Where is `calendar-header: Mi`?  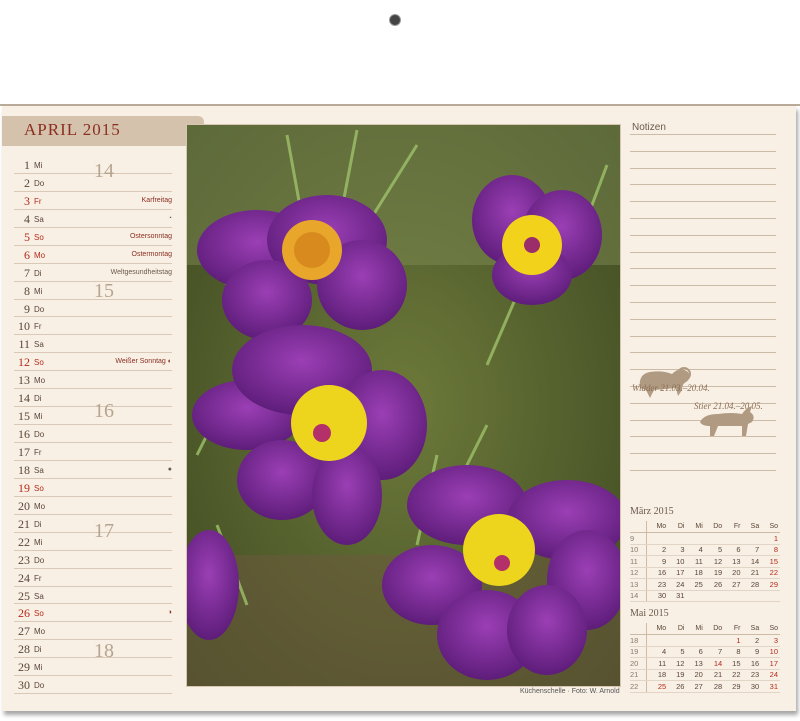 calendar-header: Mi is located at coordinates (695, 527).